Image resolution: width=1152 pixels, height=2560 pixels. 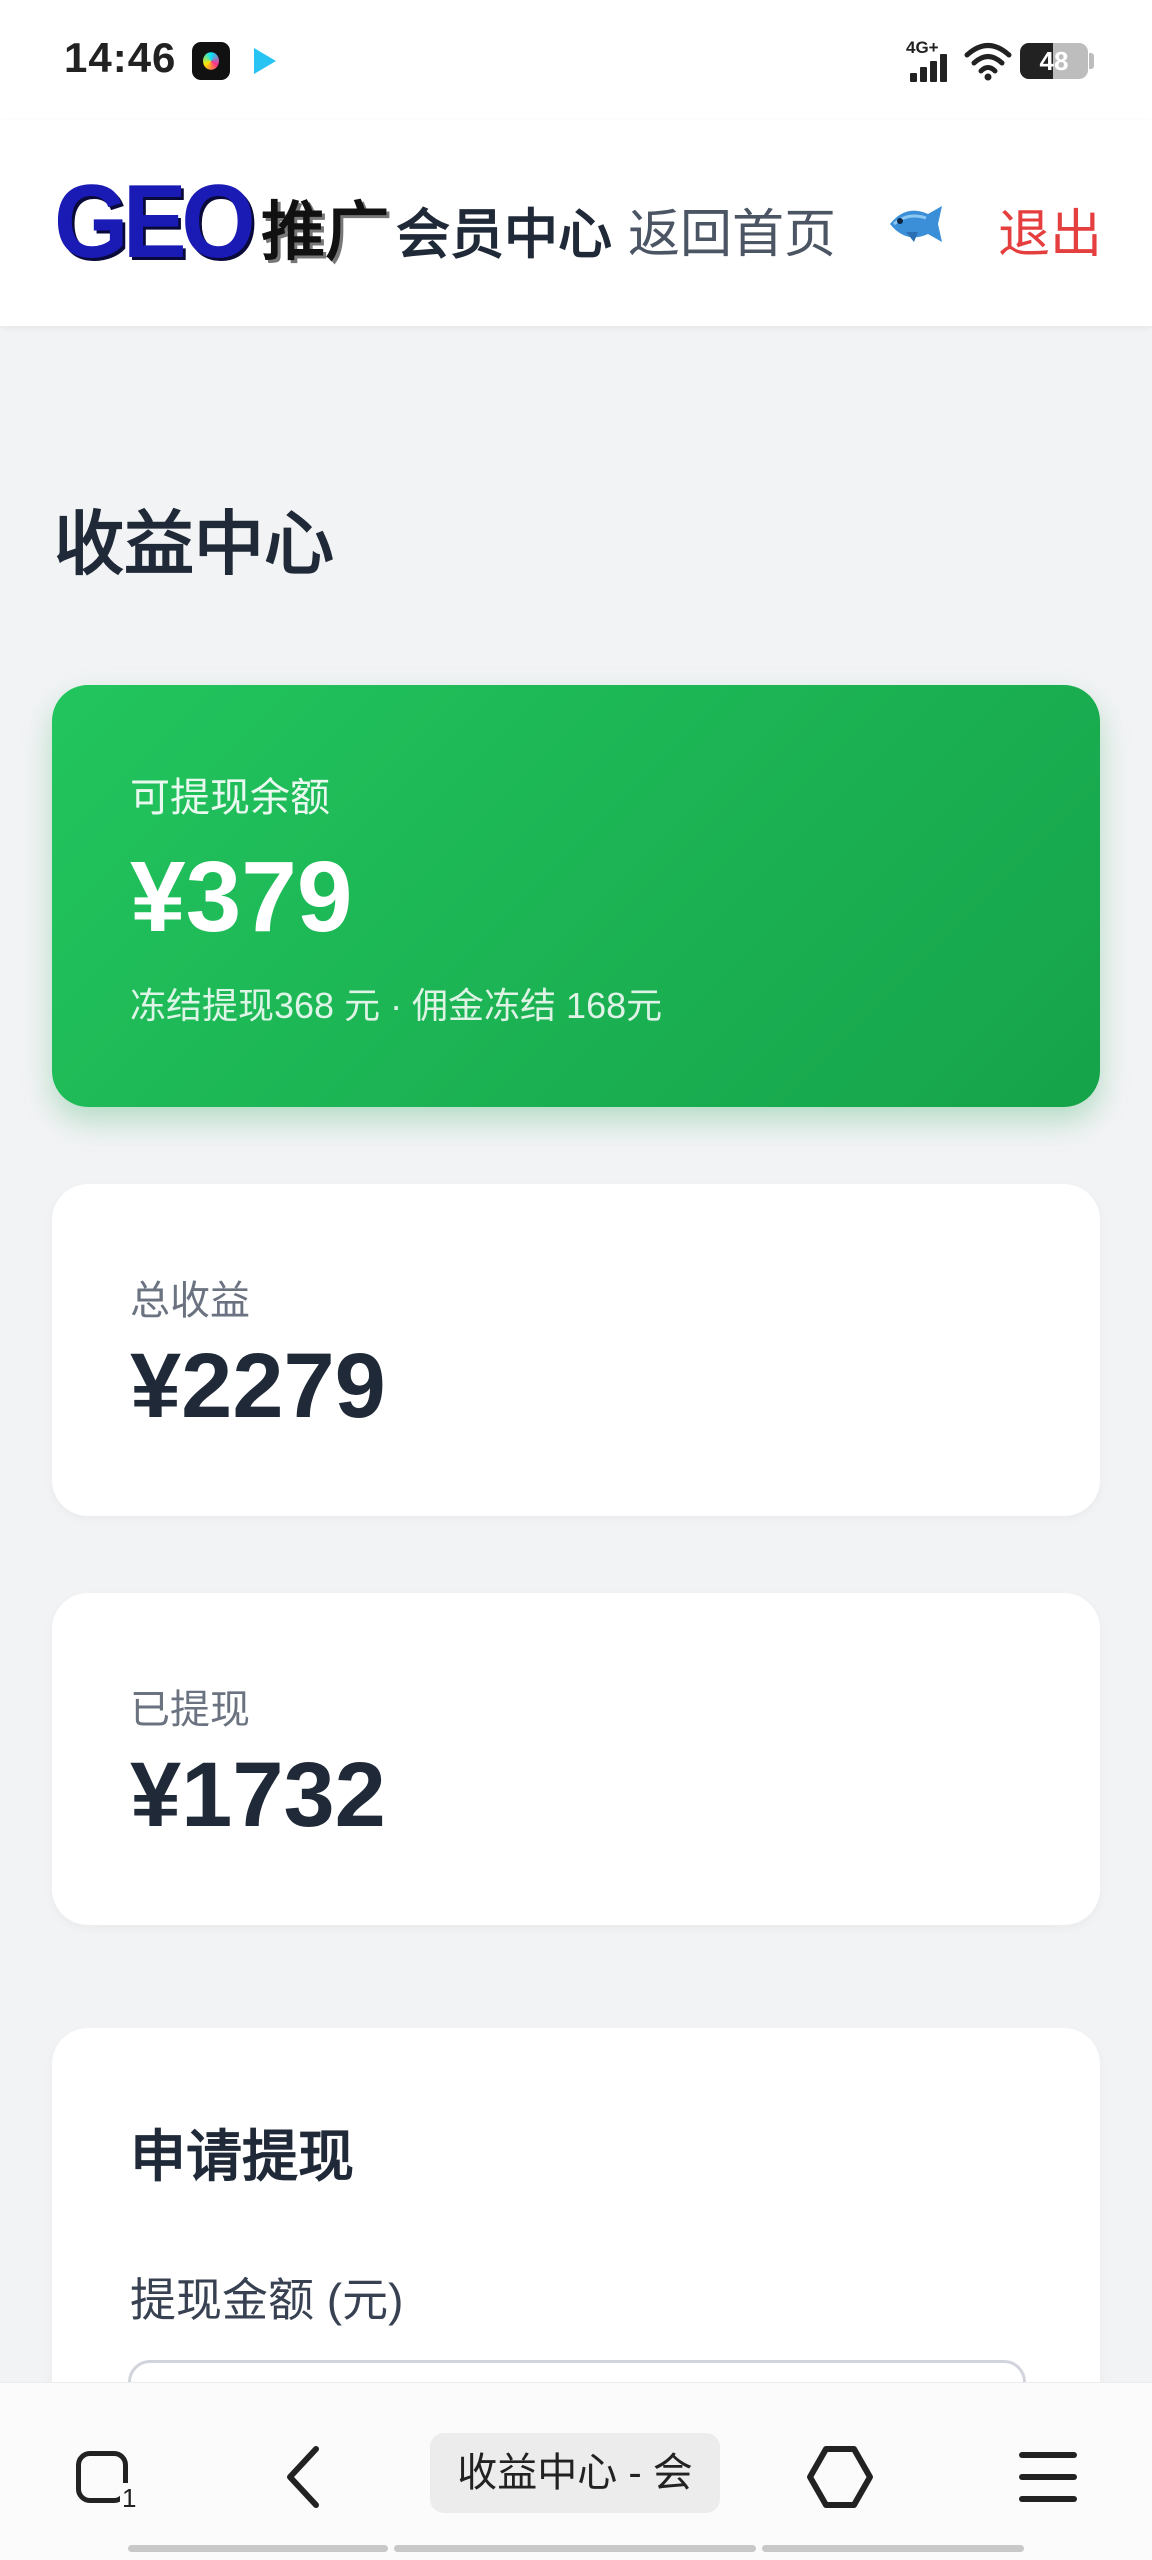 I want to click on amount-field-label: 提现金额 (元), so click(x=267, y=2300).